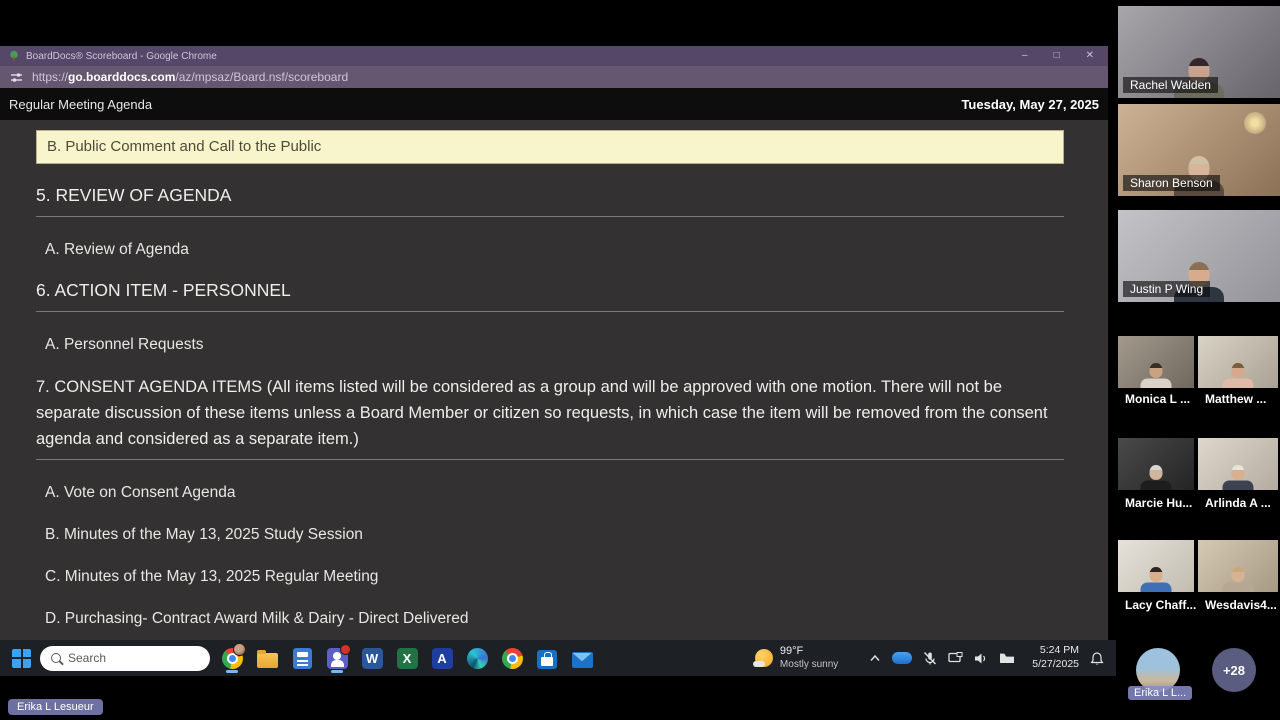  What do you see at coordinates (1055, 657) in the screenshot?
I see `taskbar-clock: 5:24 PM 5/27/2025` at bounding box center [1055, 657].